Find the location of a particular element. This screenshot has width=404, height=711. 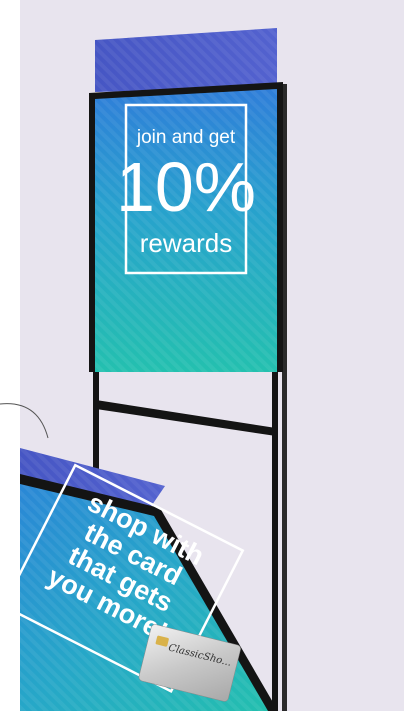

back-sign-big-number: 10% is located at coordinates (186, 187).